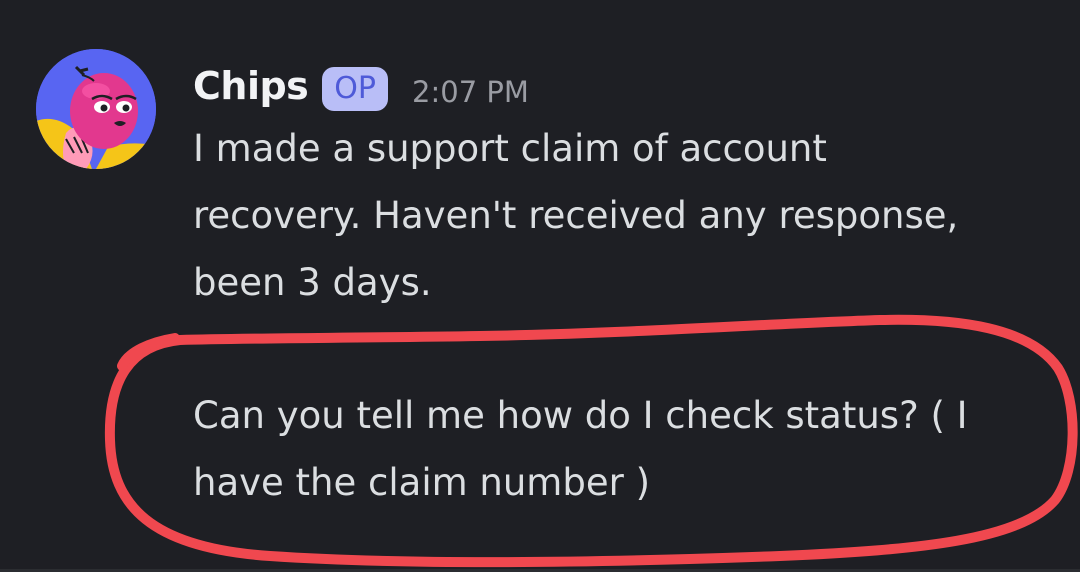  What do you see at coordinates (510, 148) in the screenshot?
I see `message-line: I made a support claim of account` at bounding box center [510, 148].